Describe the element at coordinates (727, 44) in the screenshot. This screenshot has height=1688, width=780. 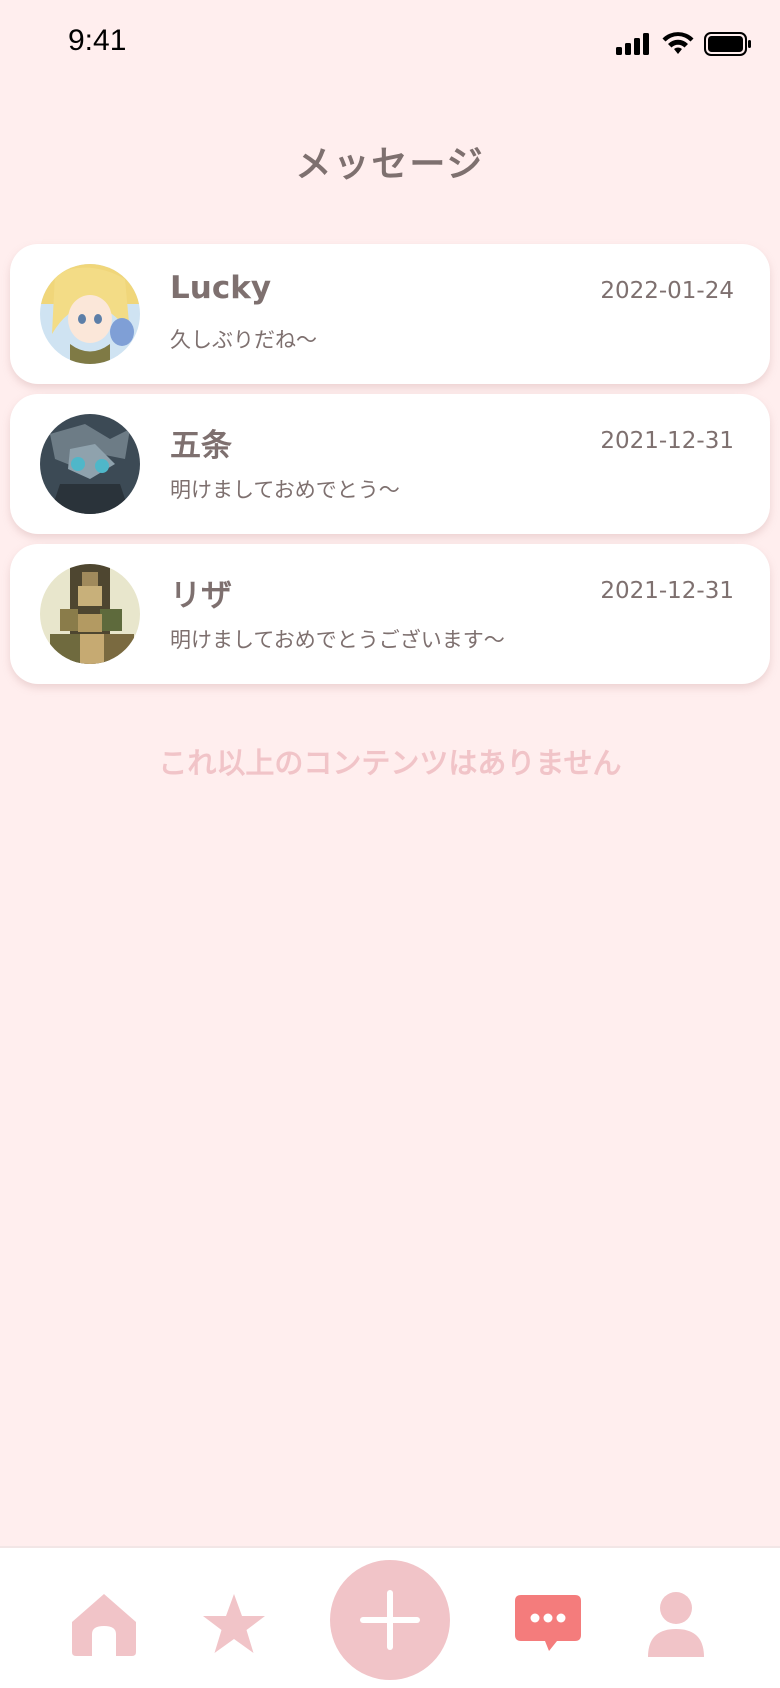
I see `battery-icon` at that location.